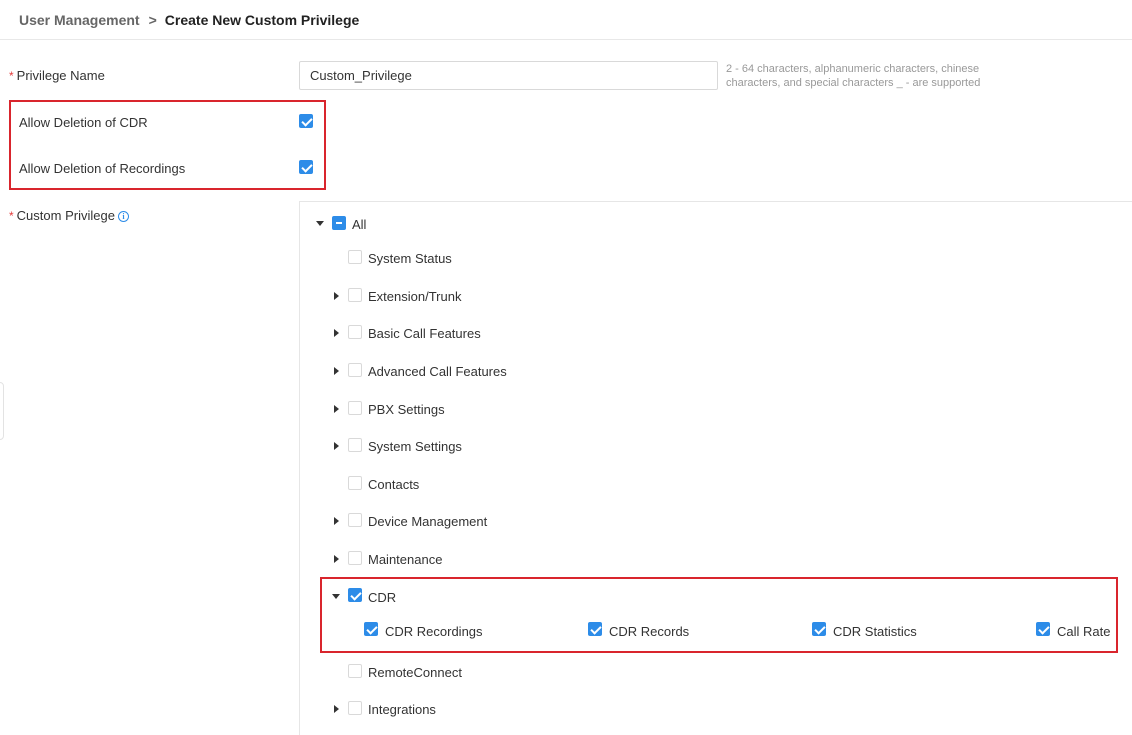 The image size is (1132, 735). What do you see at coordinates (1084, 631) in the screenshot?
I see `tree-item-call-rate: Call Rate` at bounding box center [1084, 631].